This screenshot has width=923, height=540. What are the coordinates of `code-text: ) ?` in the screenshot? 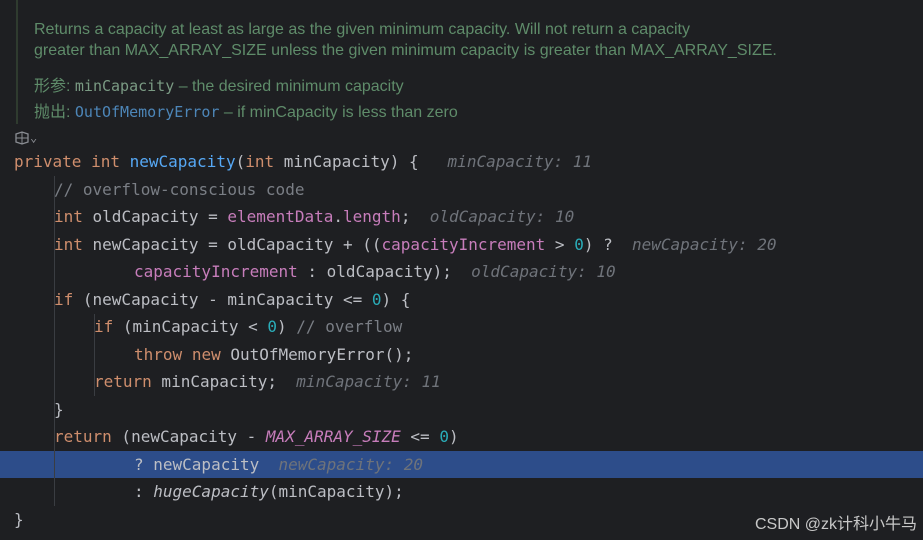 It's located at (598, 244).